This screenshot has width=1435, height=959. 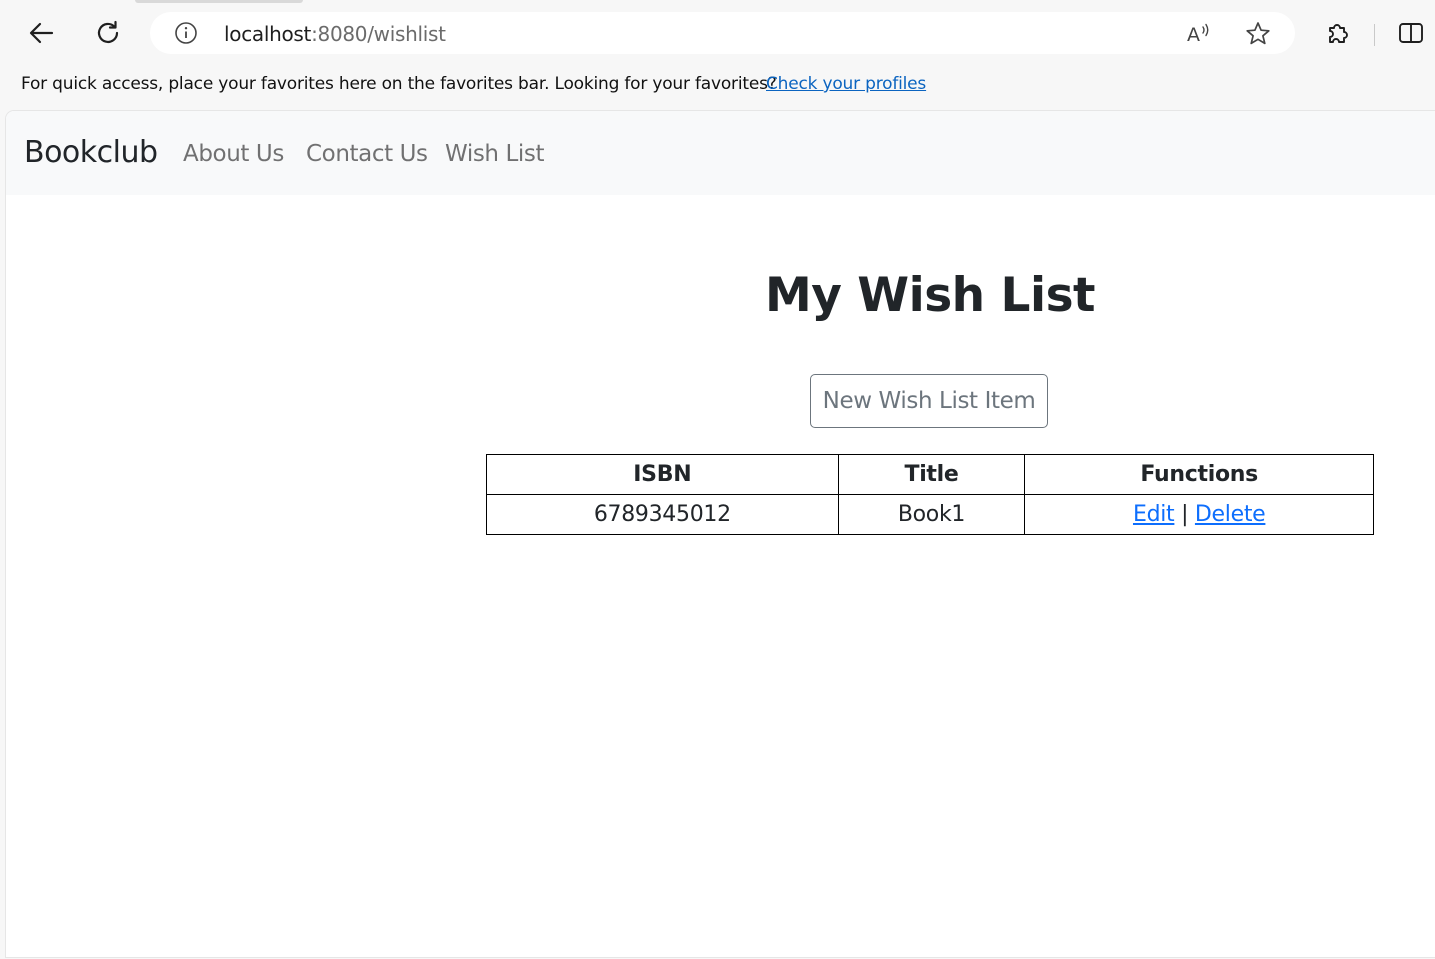 I want to click on extensions-icon, so click(x=1338, y=33).